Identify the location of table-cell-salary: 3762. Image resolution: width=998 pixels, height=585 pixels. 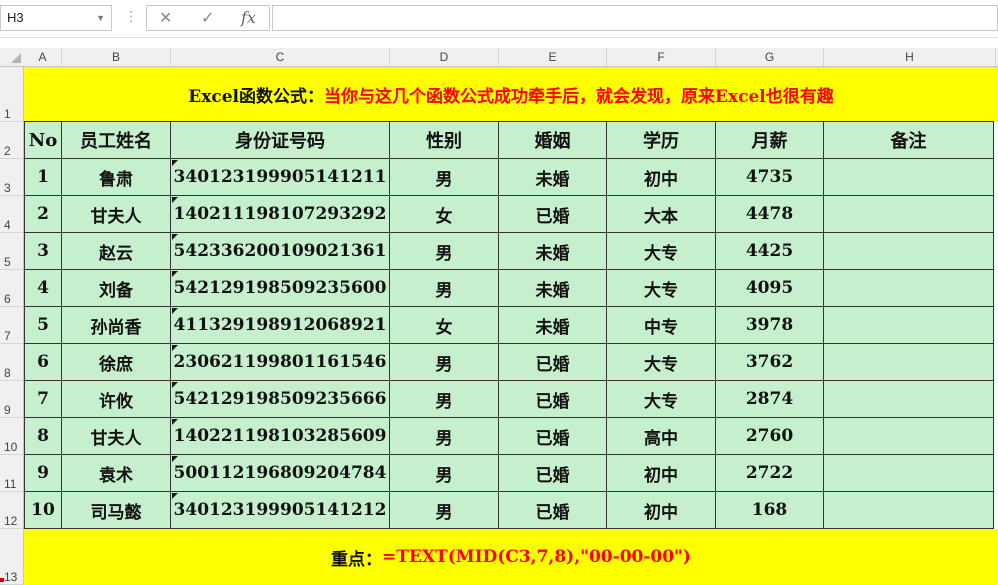
(770, 362).